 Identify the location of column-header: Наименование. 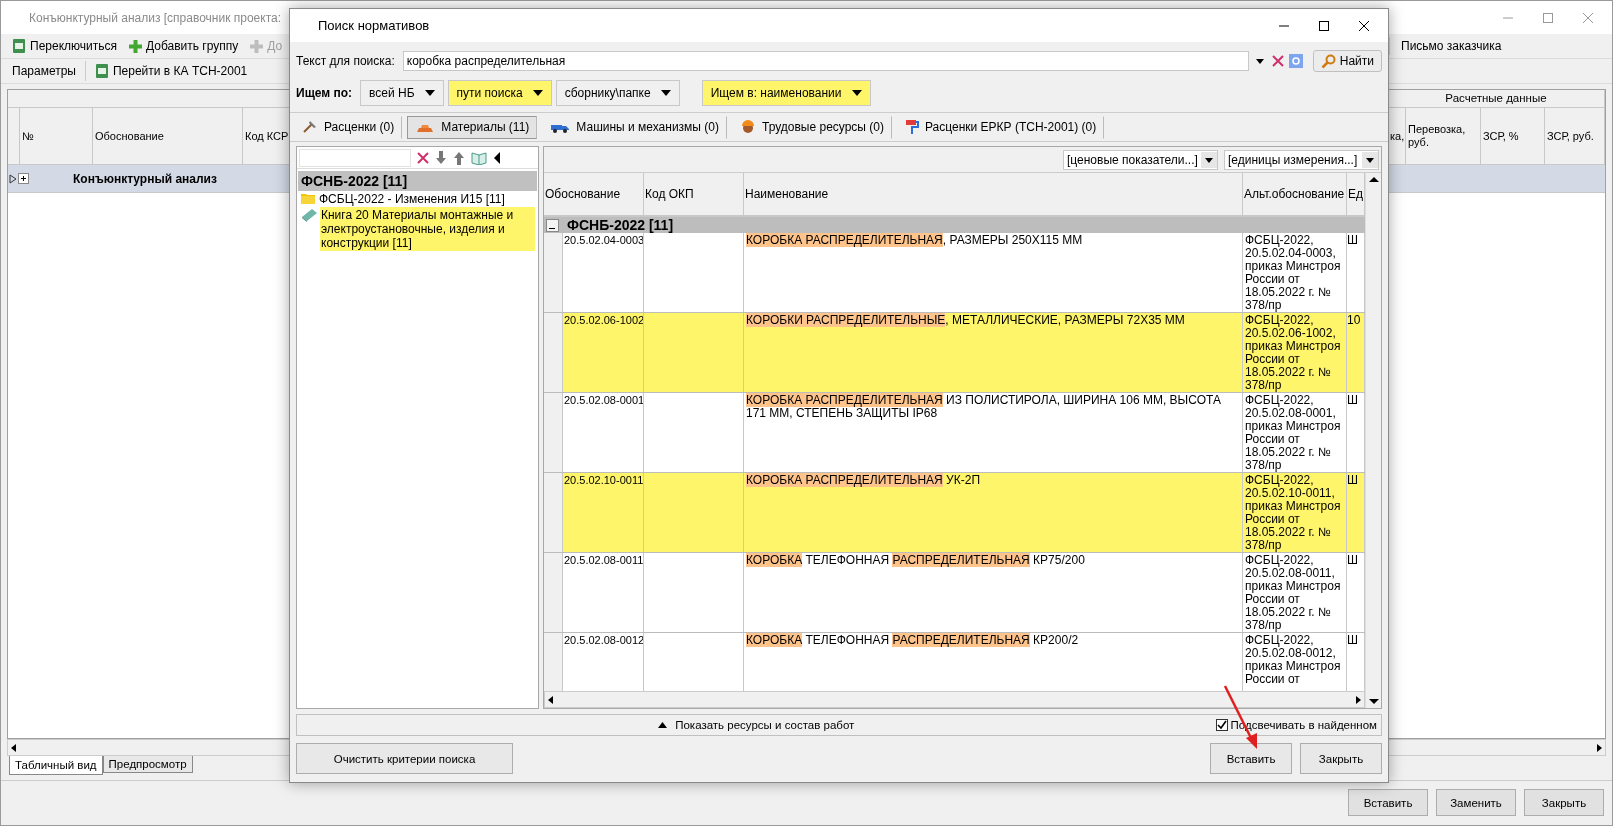
(993, 194).